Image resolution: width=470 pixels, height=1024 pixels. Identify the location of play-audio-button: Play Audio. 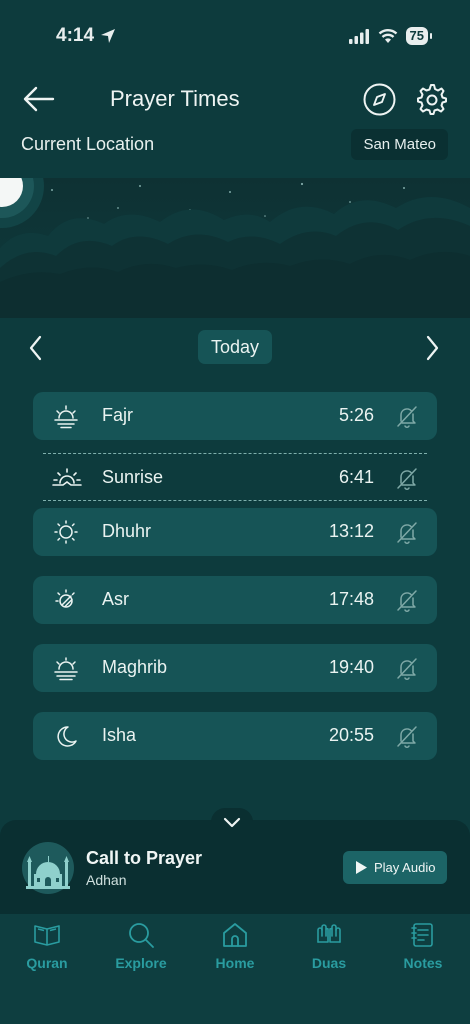
(395, 867).